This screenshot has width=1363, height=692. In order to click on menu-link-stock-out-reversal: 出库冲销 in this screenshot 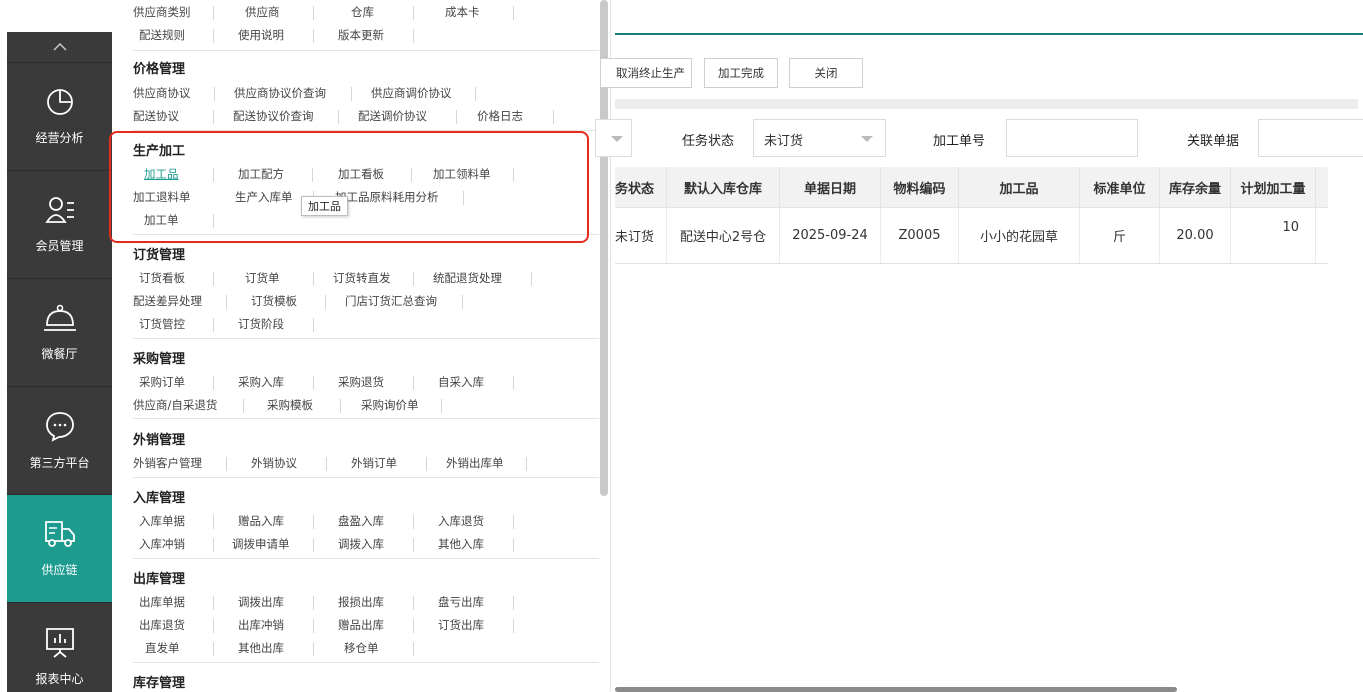, I will do `click(261, 625)`.